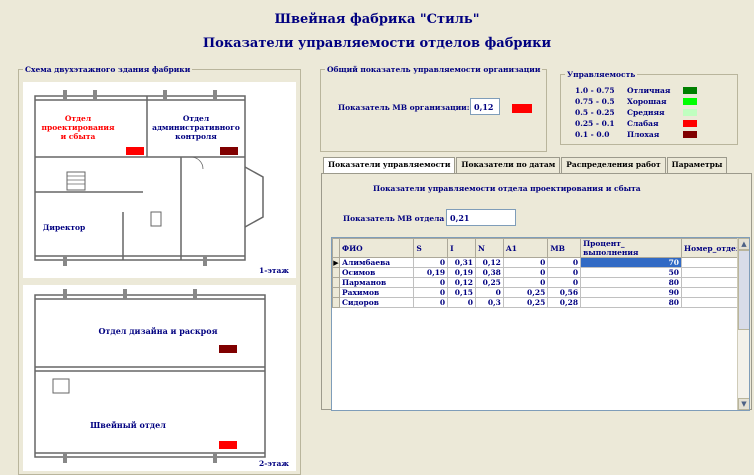  I want to click on dept-mb-field: 0,21, so click(481, 217).